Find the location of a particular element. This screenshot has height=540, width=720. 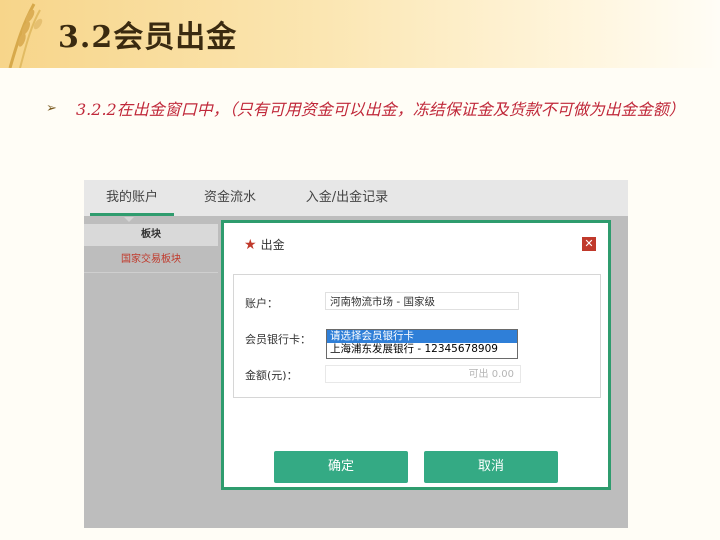

amount-input: 可出 0.00 is located at coordinates (423, 374).